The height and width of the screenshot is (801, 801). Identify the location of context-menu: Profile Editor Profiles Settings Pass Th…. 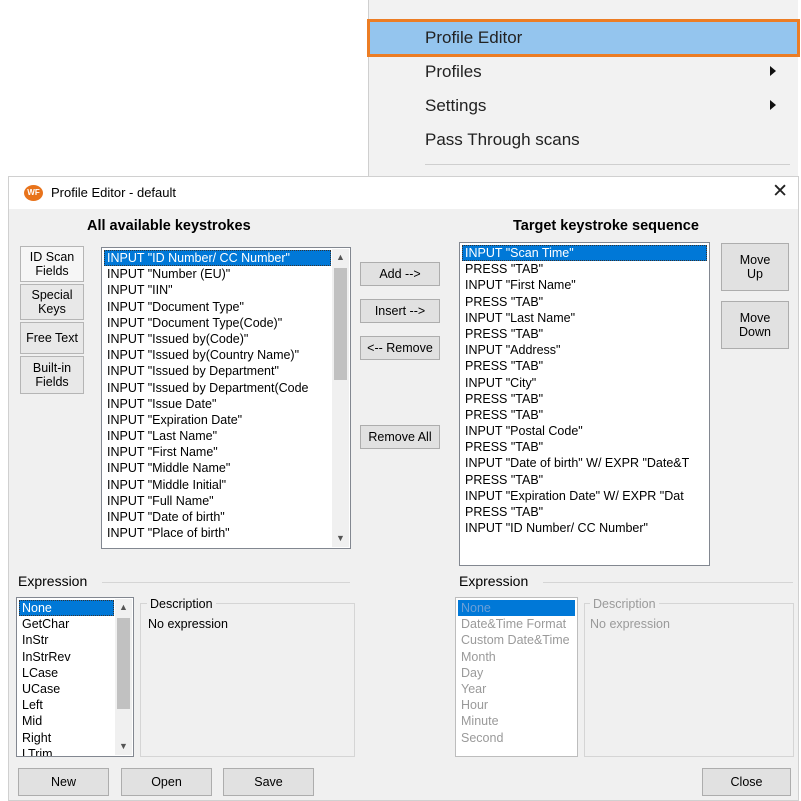
(583, 88).